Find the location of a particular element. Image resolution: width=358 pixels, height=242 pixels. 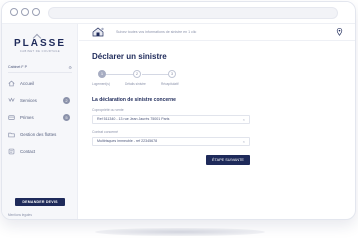

request-quote-button: DEMANDER DEVIS is located at coordinates (40, 202).